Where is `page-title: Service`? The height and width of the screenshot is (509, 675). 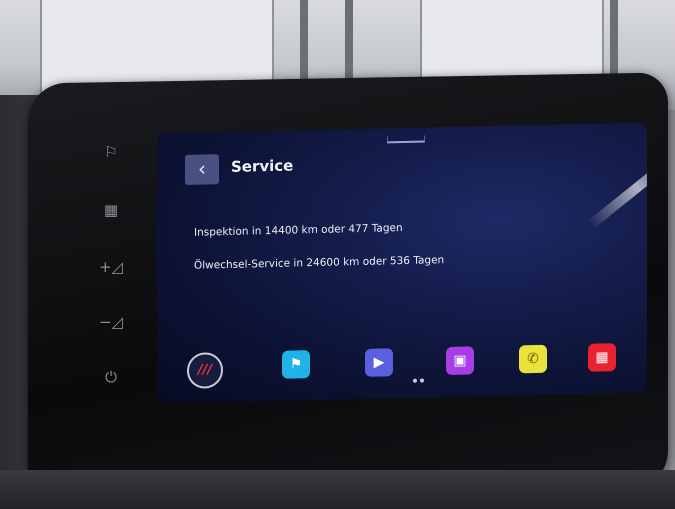
page-title: Service is located at coordinates (262, 166).